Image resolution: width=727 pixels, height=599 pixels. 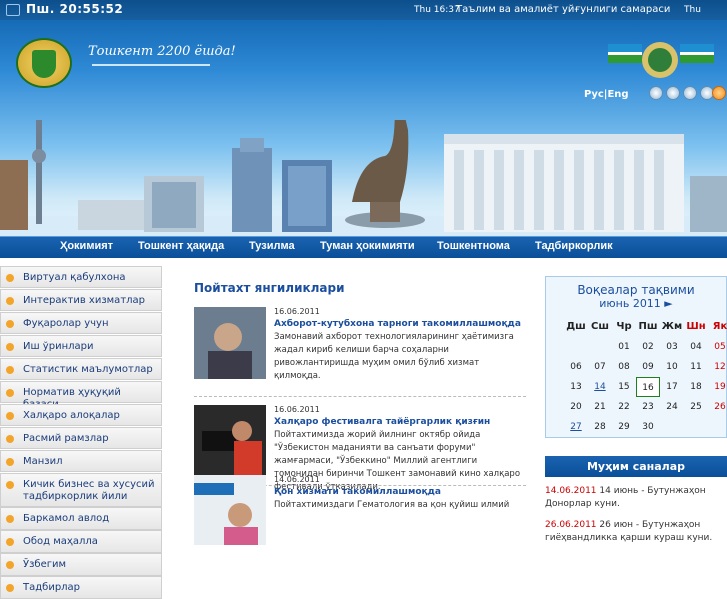 I want to click on lang-en-link: Eng, so click(x=617, y=94).